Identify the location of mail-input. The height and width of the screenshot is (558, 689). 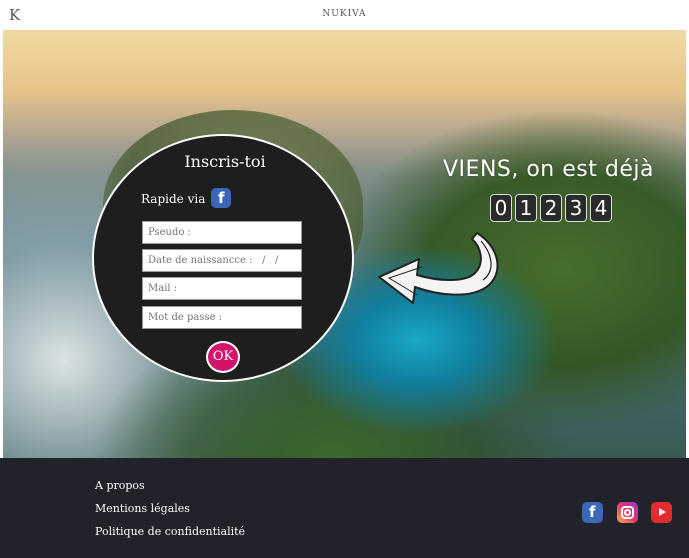
(222, 288).